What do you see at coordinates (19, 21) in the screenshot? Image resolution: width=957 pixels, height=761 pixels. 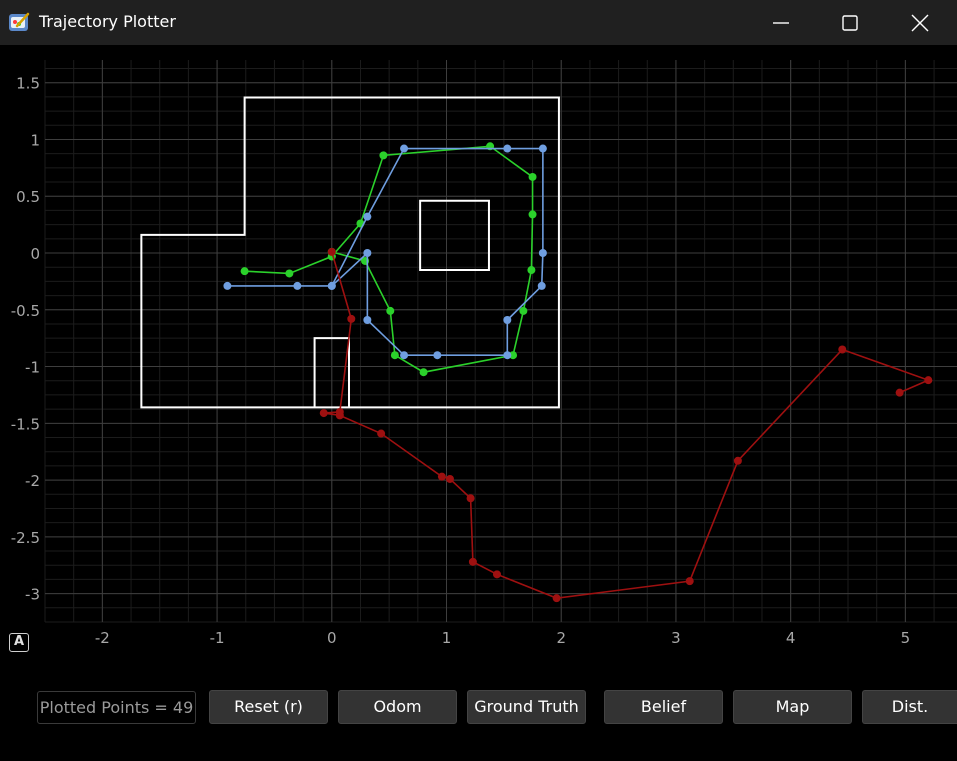 I see `paint-palette-icon` at bounding box center [19, 21].